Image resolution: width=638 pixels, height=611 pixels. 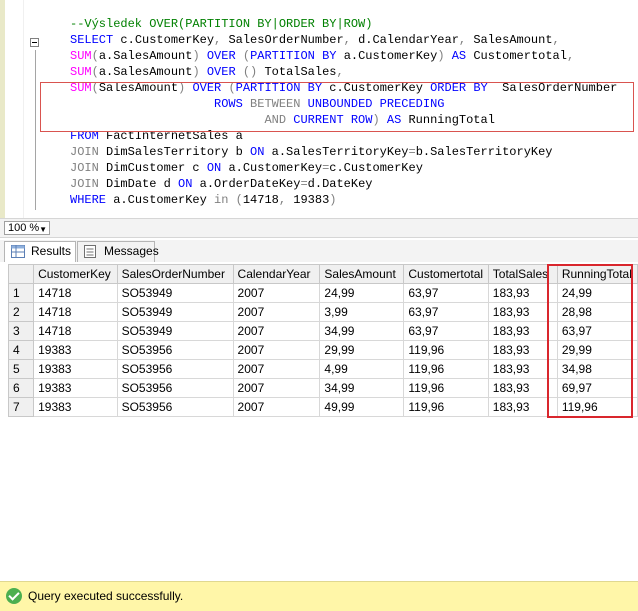 I want to click on code-token: AS, so click(x=462, y=56).